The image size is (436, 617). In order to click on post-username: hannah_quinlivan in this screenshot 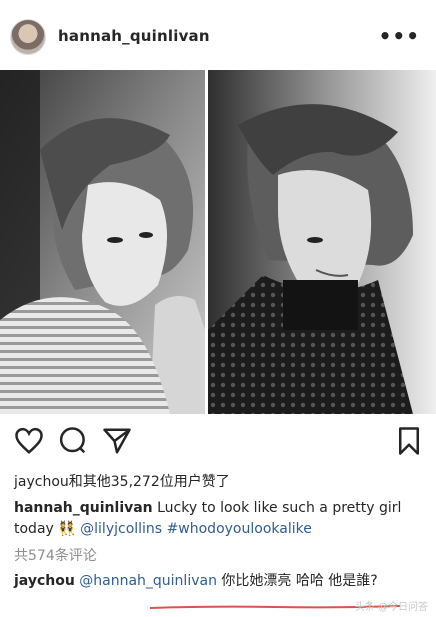, I will do `click(134, 36)`.